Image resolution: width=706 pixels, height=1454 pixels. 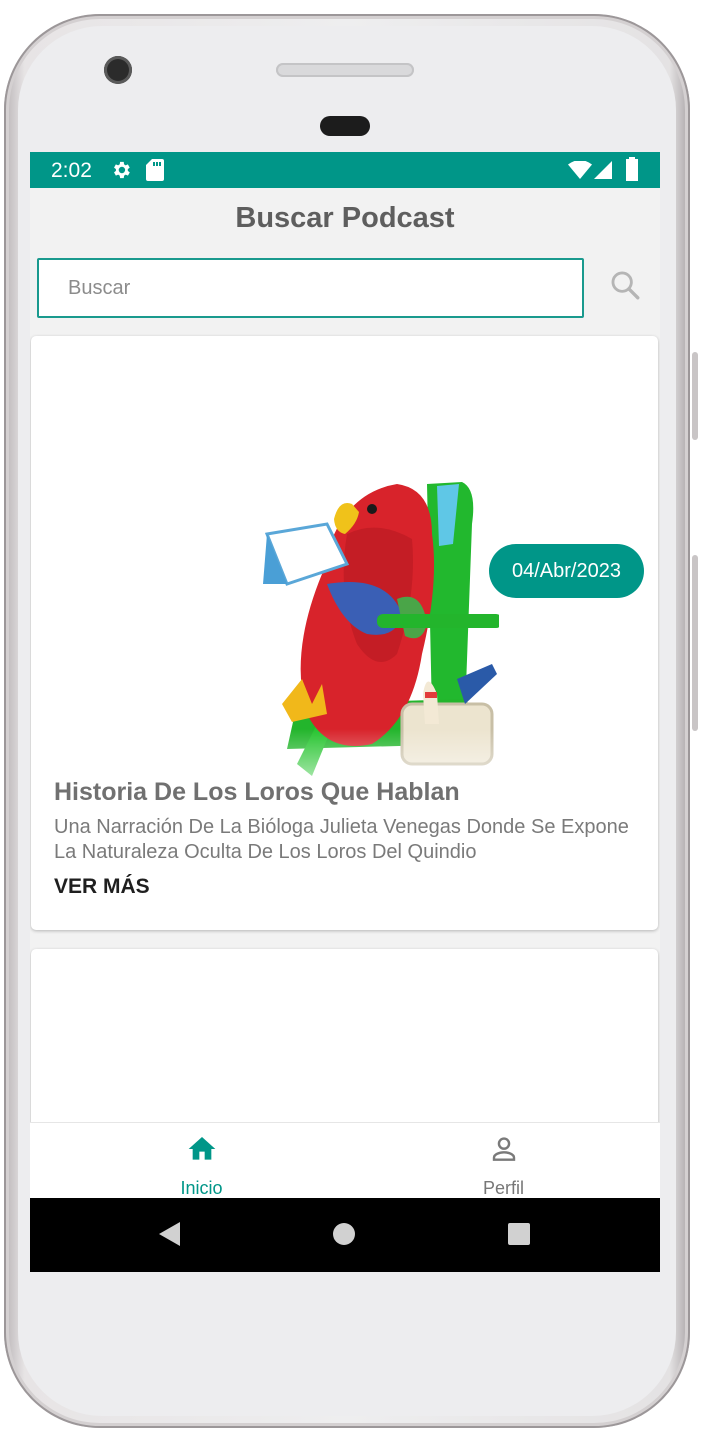 What do you see at coordinates (201, 1188) in the screenshot?
I see `nav-label-home: Inicio` at bounding box center [201, 1188].